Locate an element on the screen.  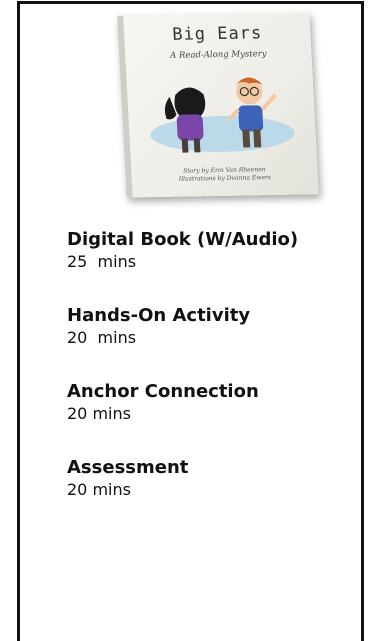
book-illustration is located at coordinates (222, 115).